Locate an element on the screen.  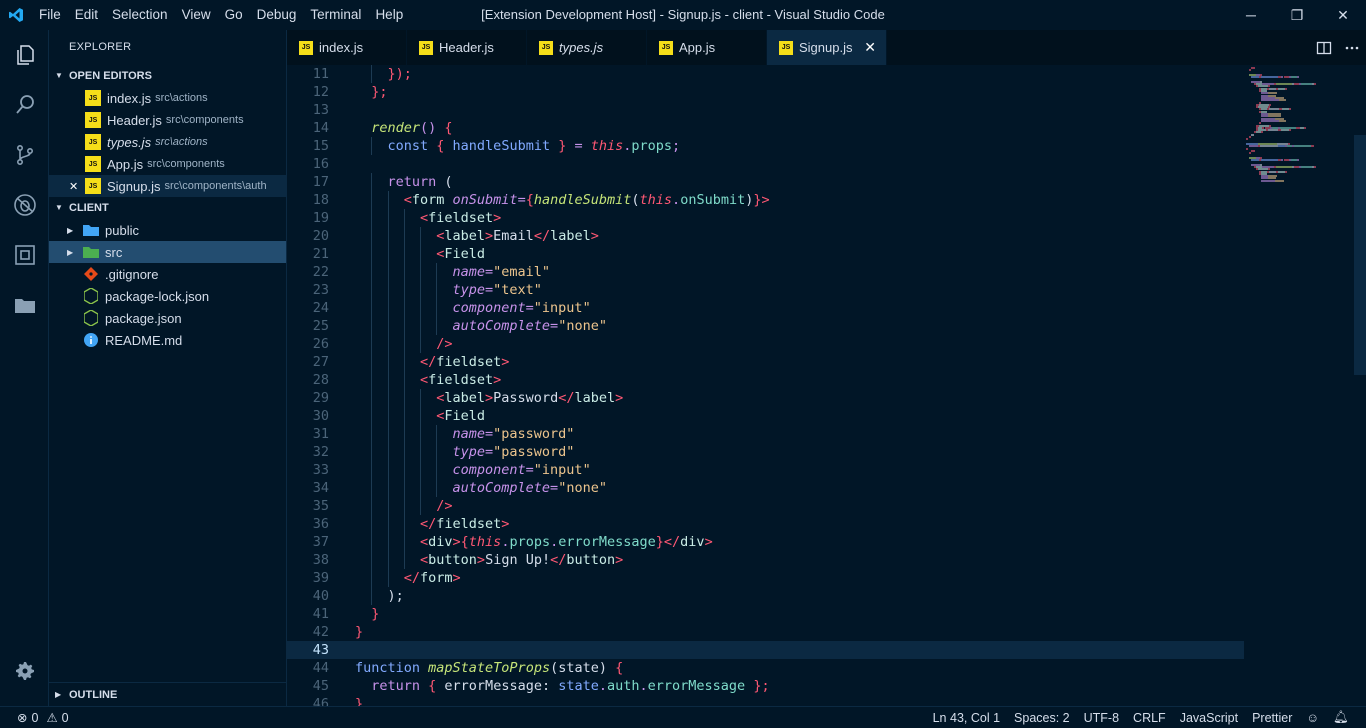
tree-item-package-lock-json: package-lock.json is located at coordinates (167, 296).